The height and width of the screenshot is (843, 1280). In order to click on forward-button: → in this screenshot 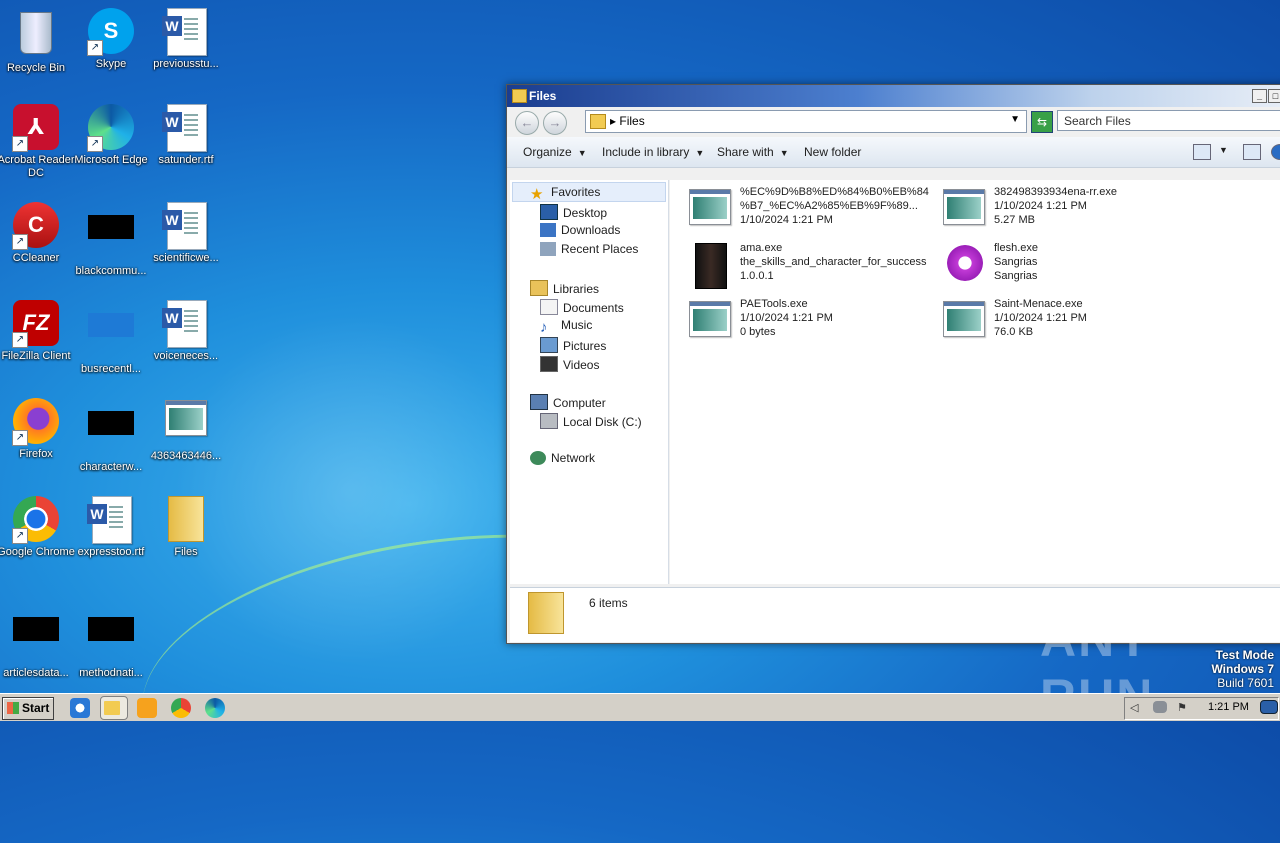, I will do `click(555, 123)`.